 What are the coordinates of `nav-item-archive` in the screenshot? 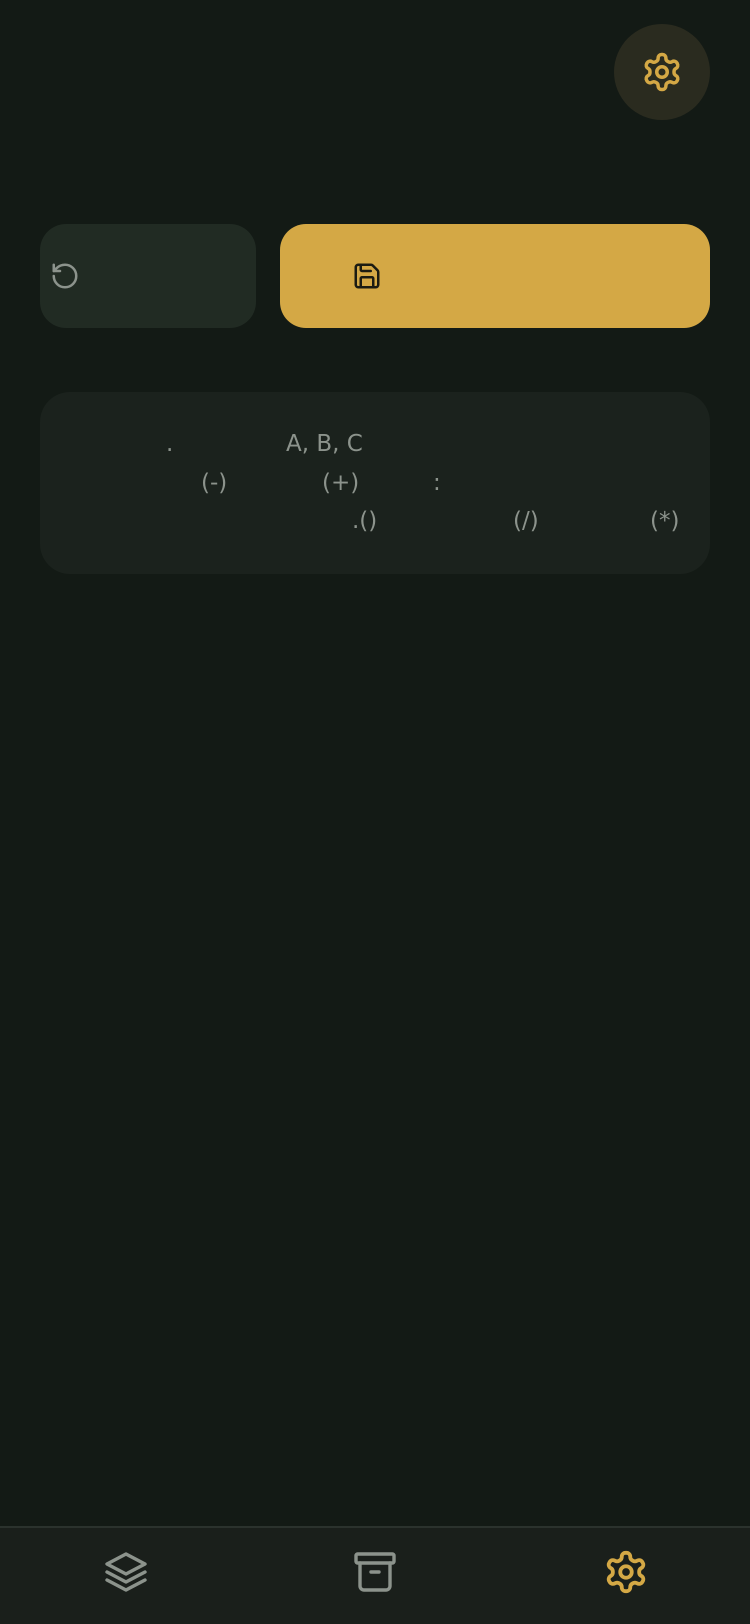 It's located at (375, 1572).